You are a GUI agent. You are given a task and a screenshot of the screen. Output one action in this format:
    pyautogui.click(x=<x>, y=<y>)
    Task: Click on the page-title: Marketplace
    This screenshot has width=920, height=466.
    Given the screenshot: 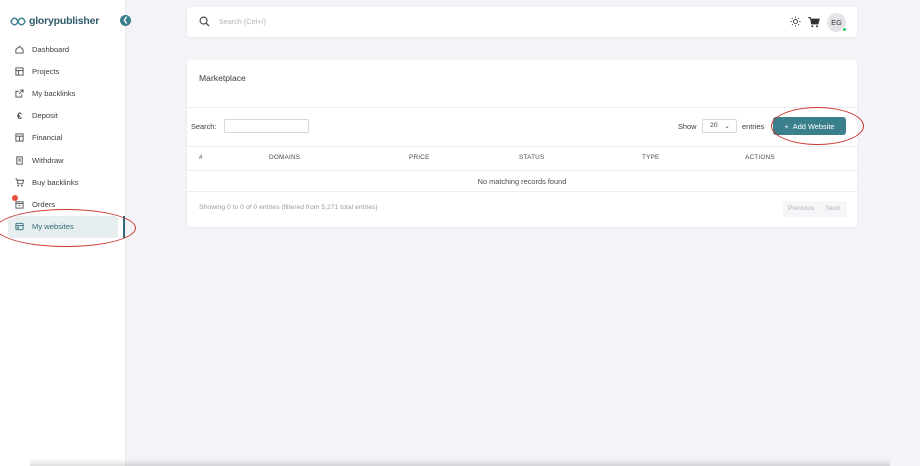 What is the action you would take?
    pyautogui.click(x=222, y=78)
    